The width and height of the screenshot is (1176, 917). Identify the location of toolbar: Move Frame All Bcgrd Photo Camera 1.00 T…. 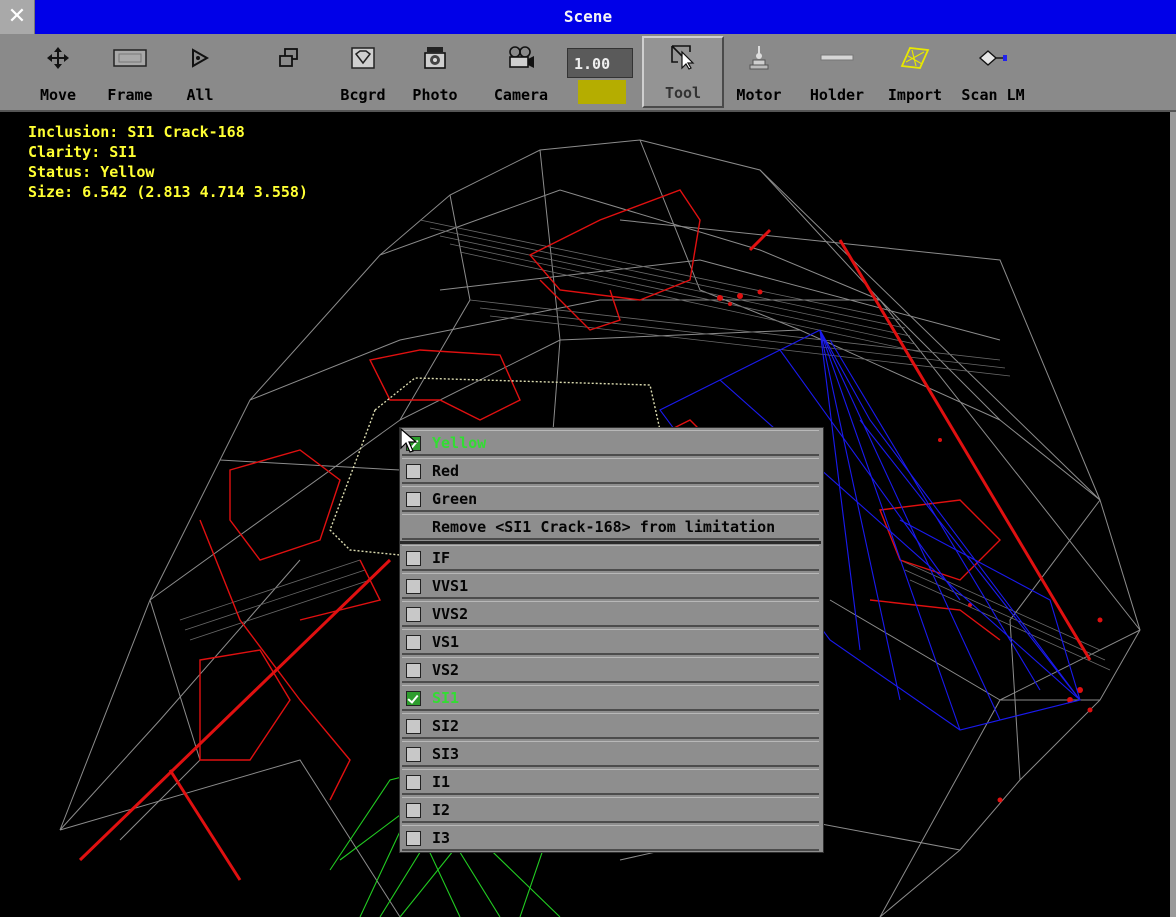
(588, 73).